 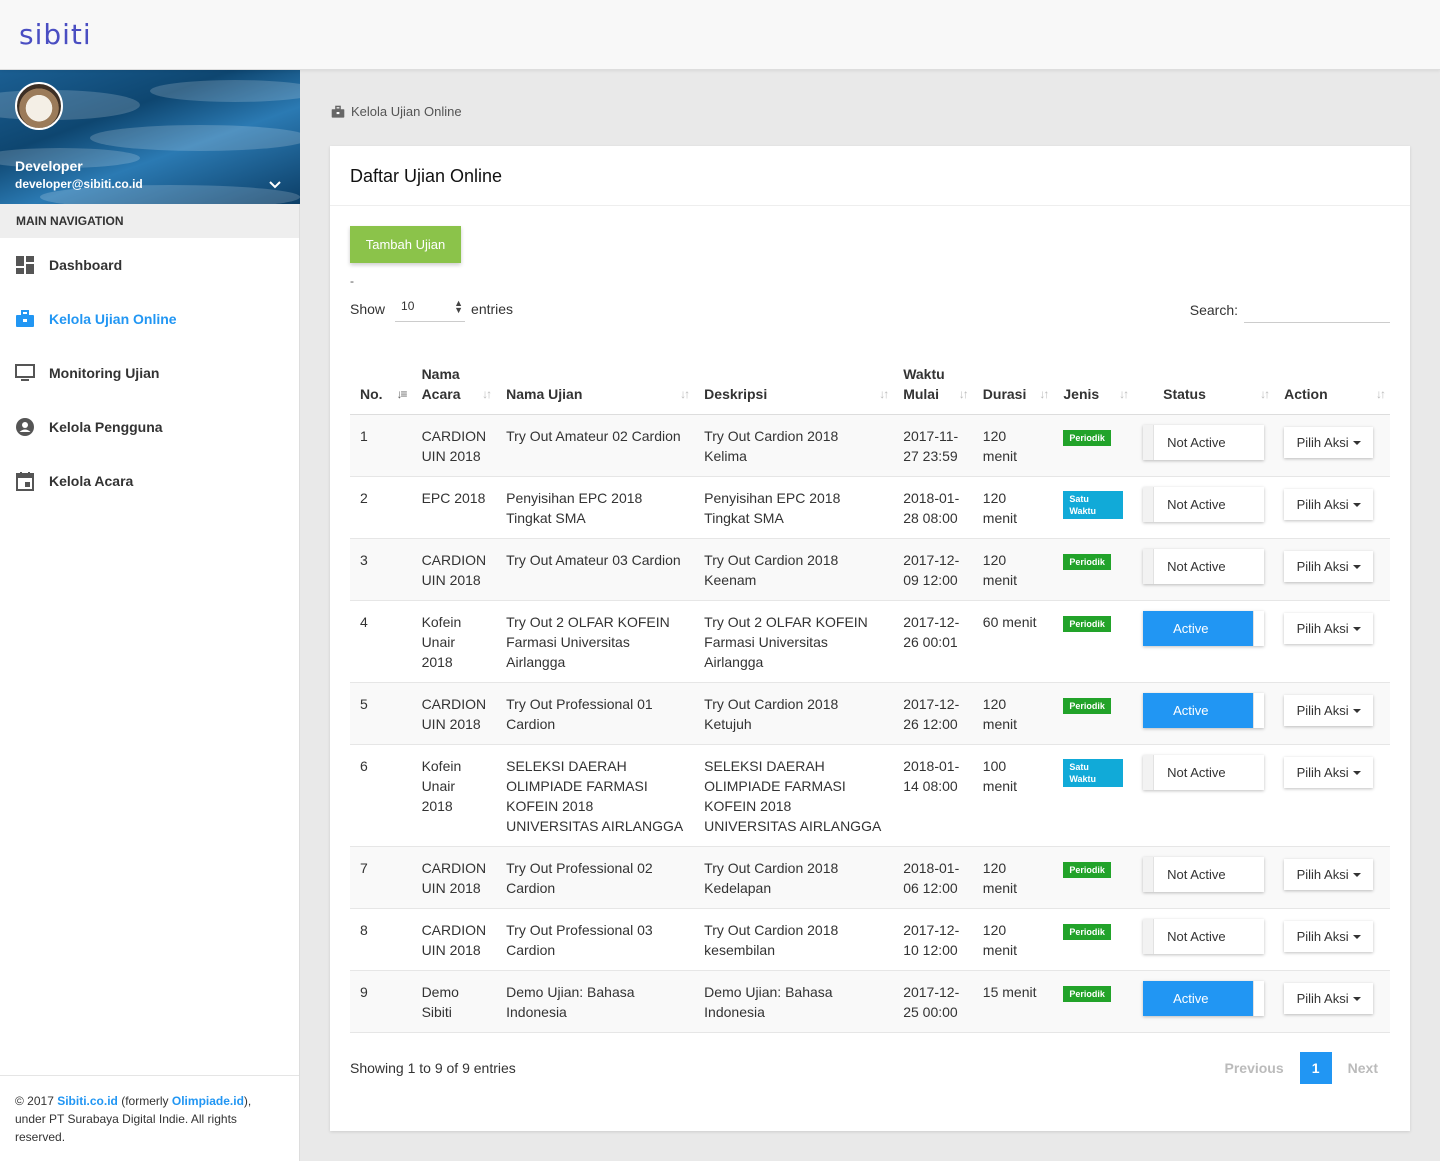 What do you see at coordinates (381, 386) in the screenshot?
I see `column-header-no: No. ↓≡` at bounding box center [381, 386].